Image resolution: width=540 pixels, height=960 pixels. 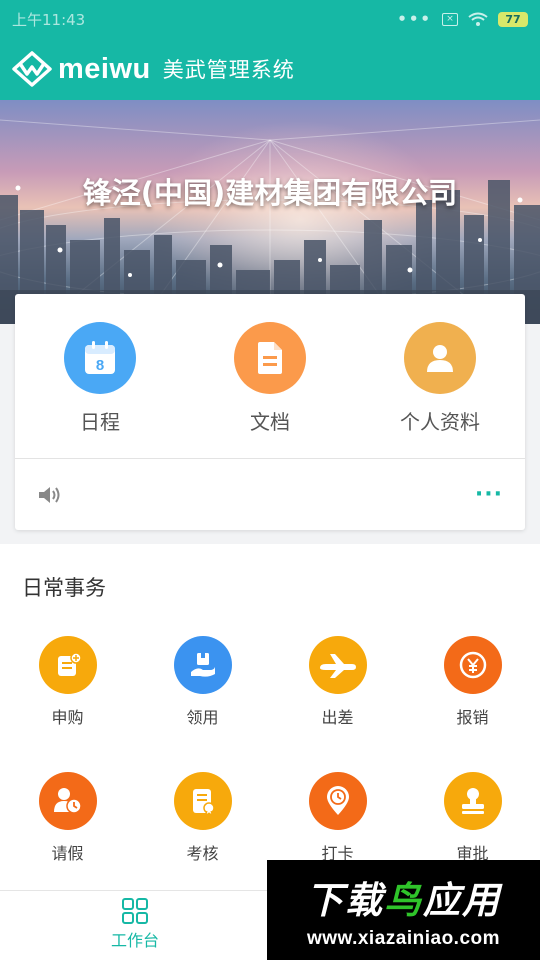 What do you see at coordinates (49, 494) in the screenshot?
I see `speaker-icon` at bounding box center [49, 494].